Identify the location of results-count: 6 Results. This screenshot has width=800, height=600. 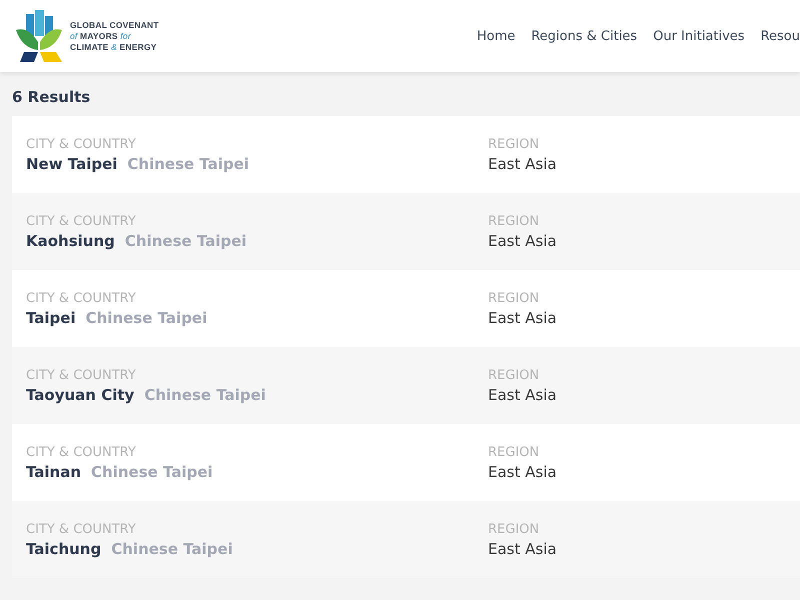
(51, 97).